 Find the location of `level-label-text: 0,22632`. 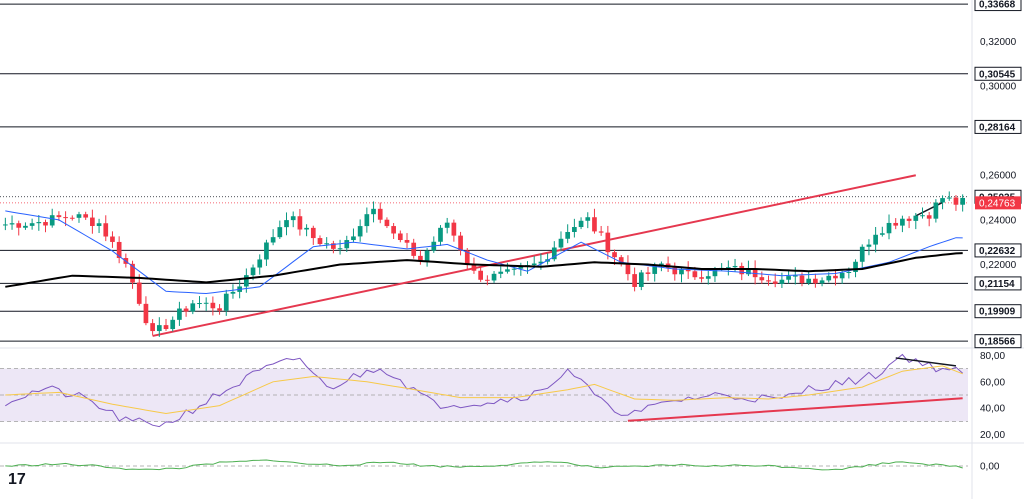

level-label-text: 0,22632 is located at coordinates (997, 251).